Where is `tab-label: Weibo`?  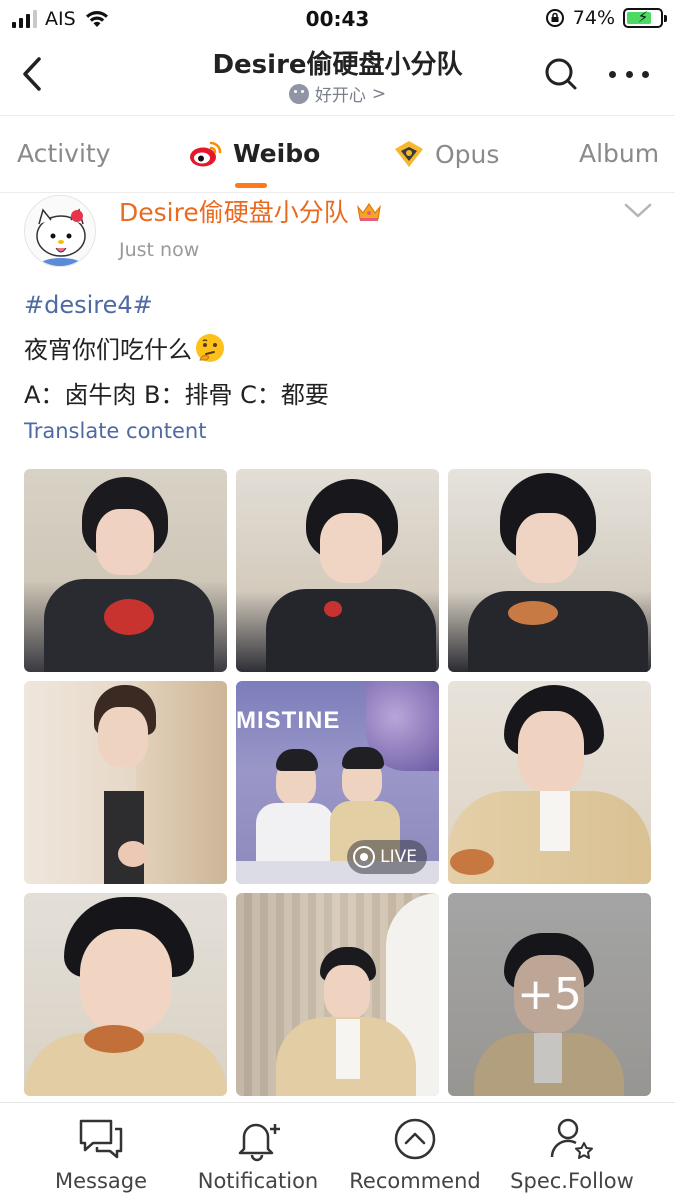 tab-label: Weibo is located at coordinates (277, 153).